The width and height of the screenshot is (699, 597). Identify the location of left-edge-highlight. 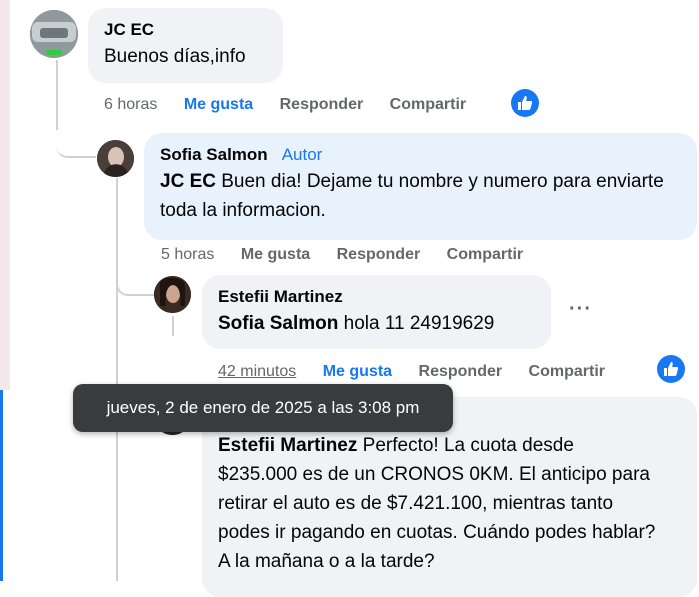
(5, 485).